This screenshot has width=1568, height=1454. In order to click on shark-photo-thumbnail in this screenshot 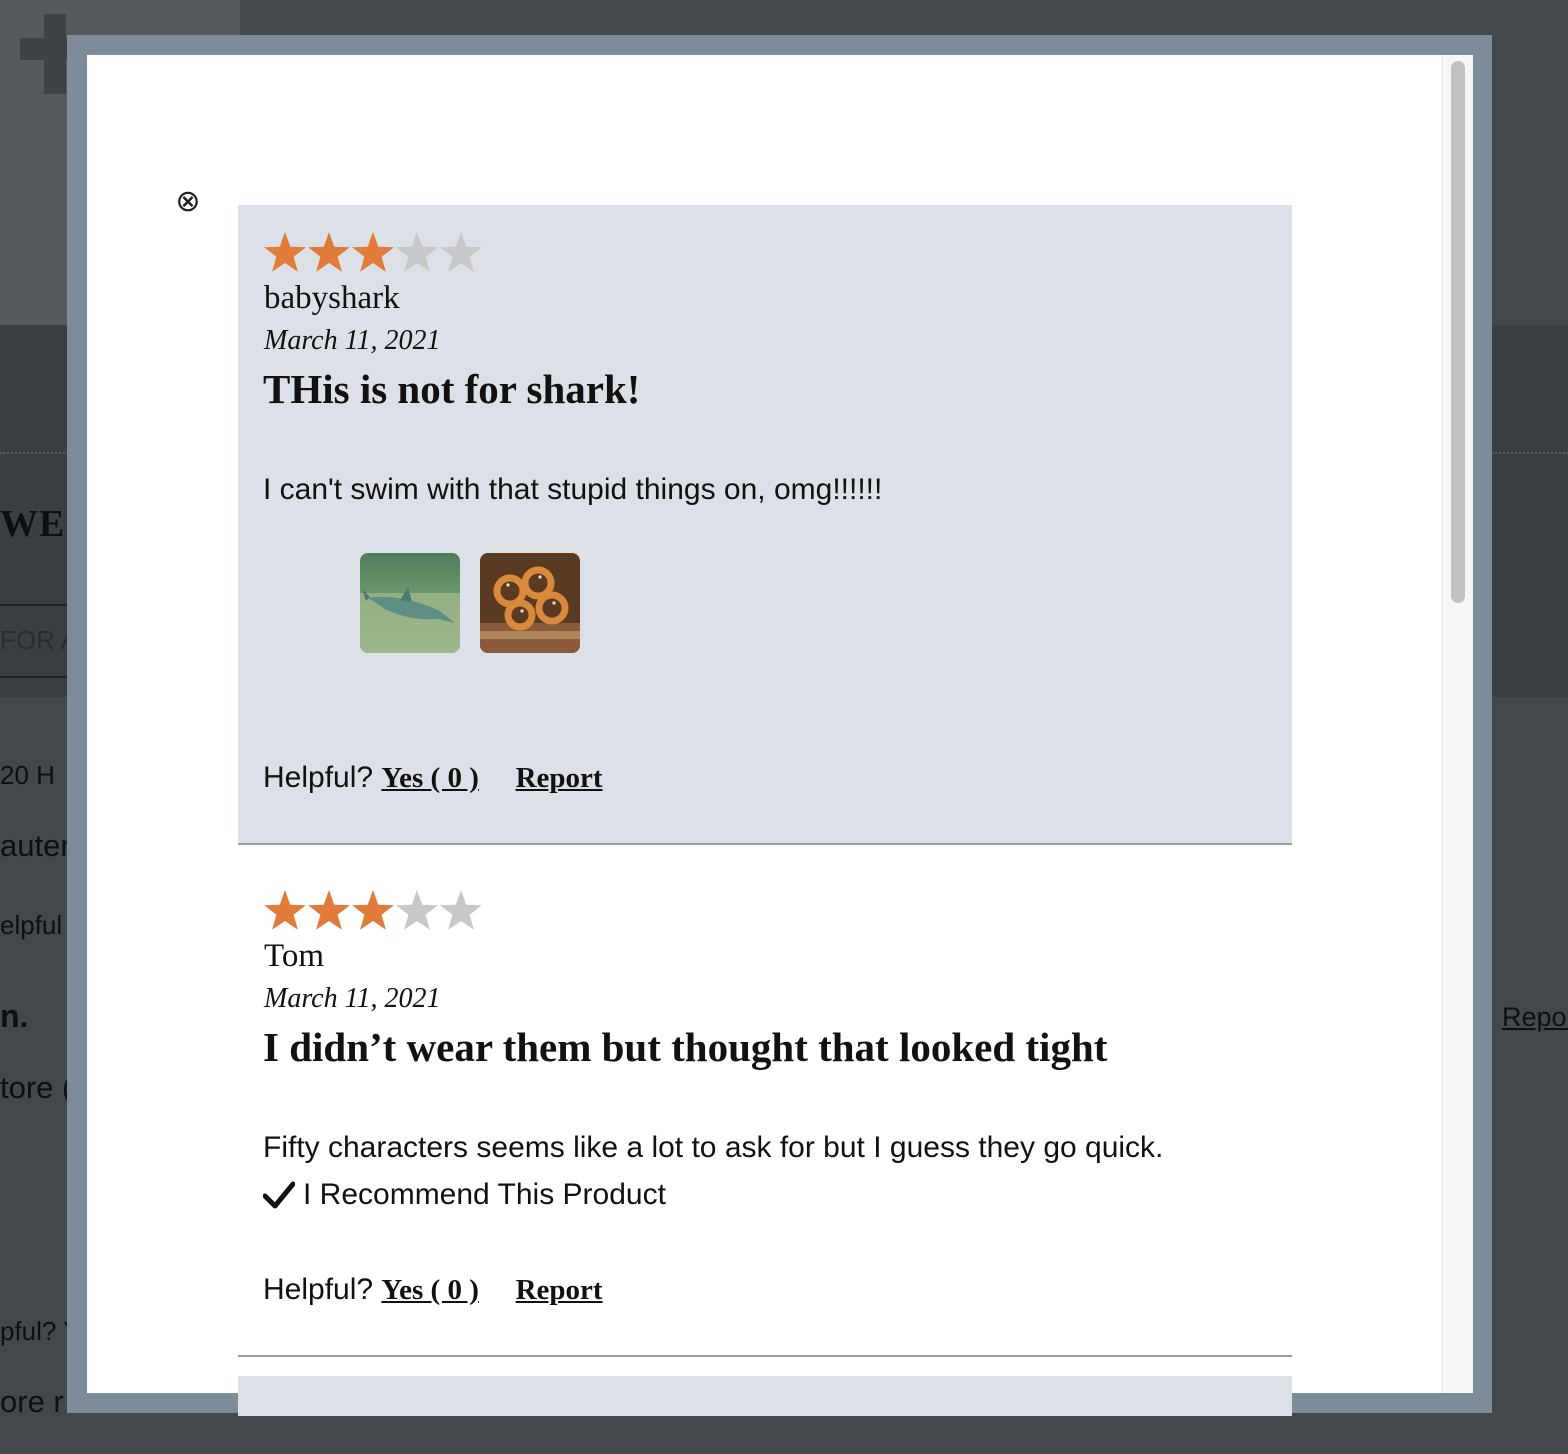, I will do `click(410, 603)`.